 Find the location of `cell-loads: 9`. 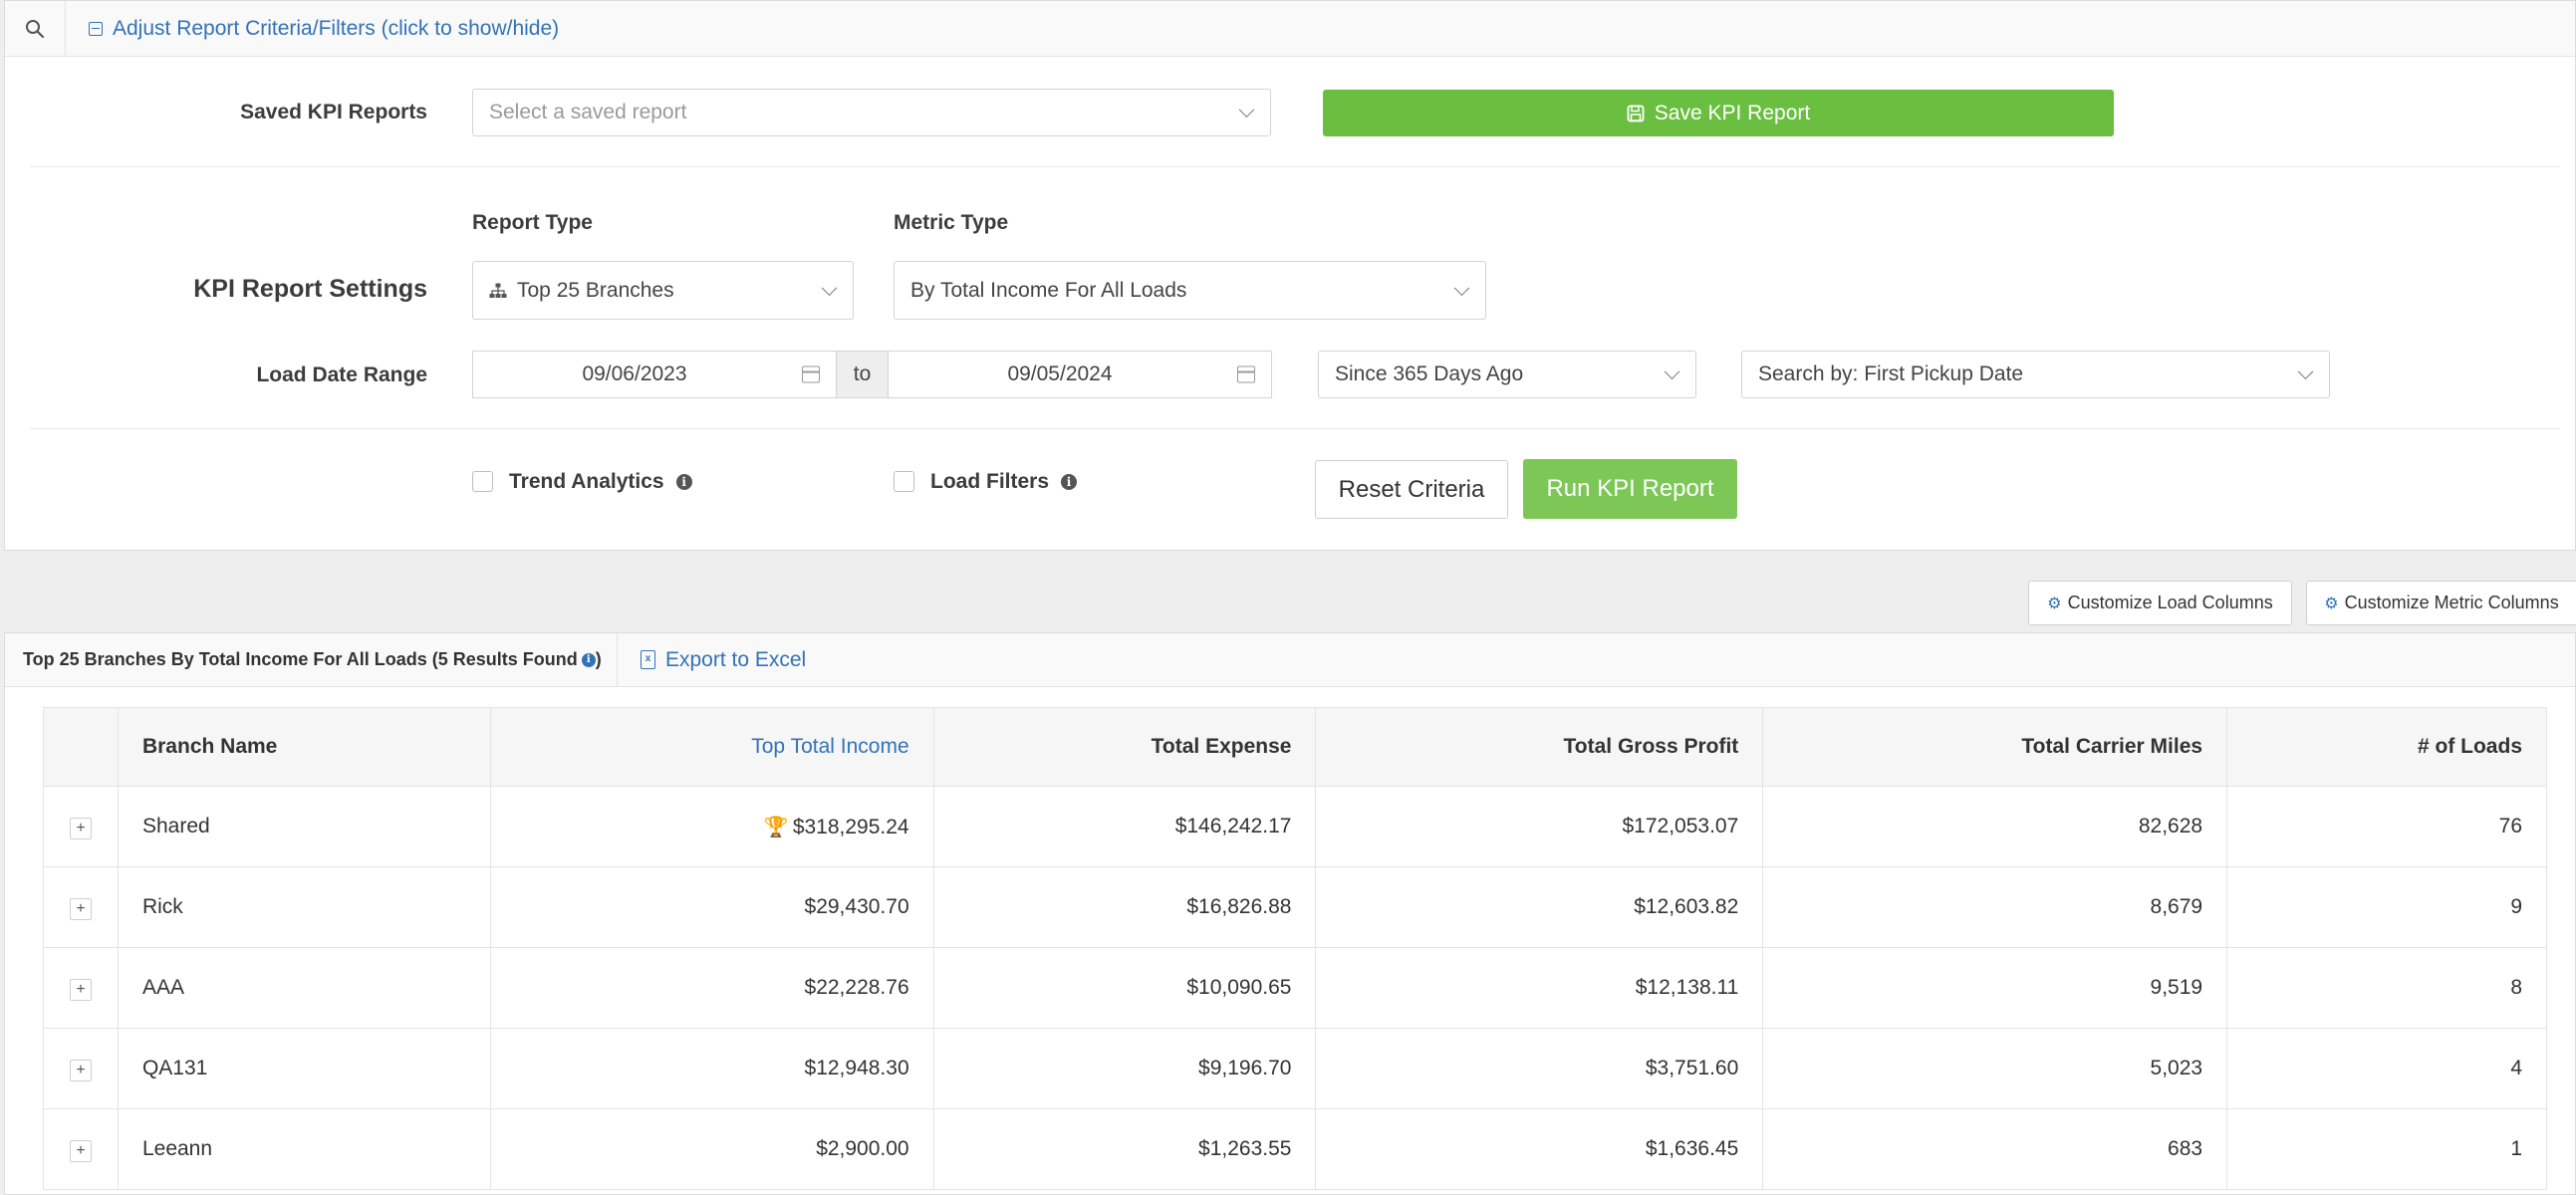

cell-loads: 9 is located at coordinates (2386, 907).